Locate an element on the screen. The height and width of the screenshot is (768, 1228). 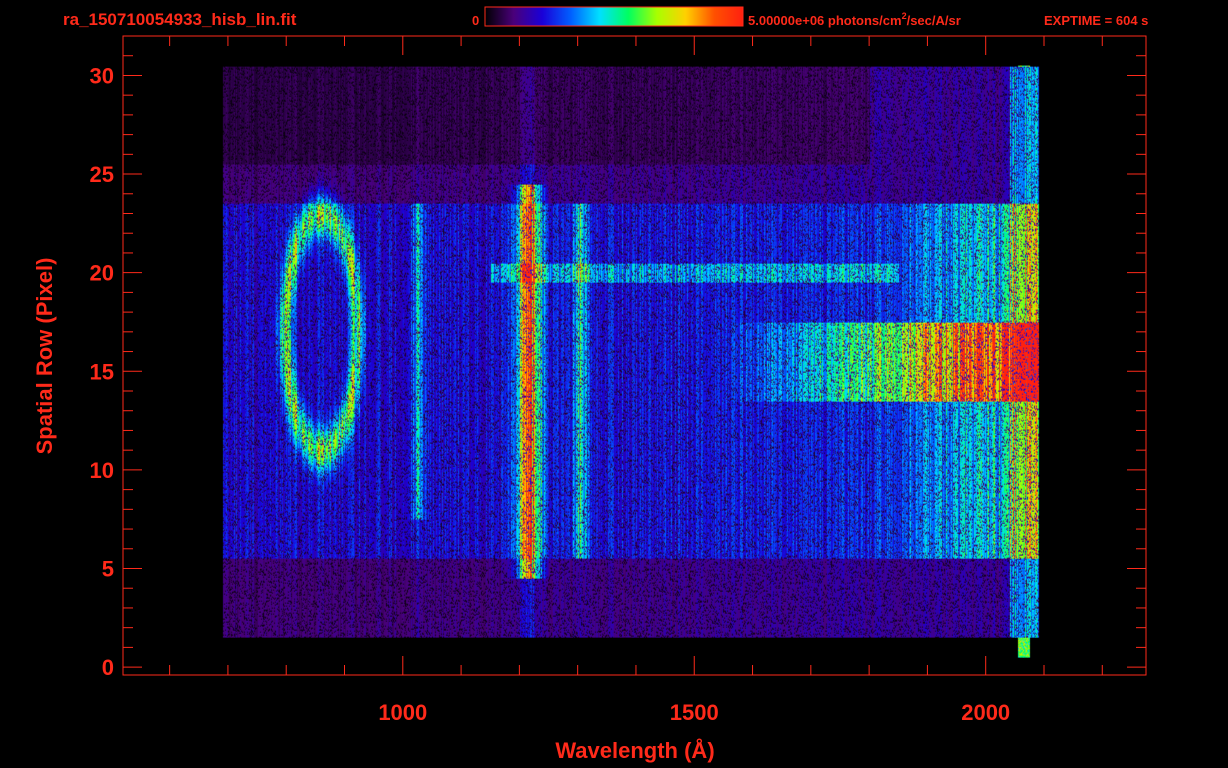
colorbar-unit-suffix: /sec/A/sr is located at coordinates (934, 20).